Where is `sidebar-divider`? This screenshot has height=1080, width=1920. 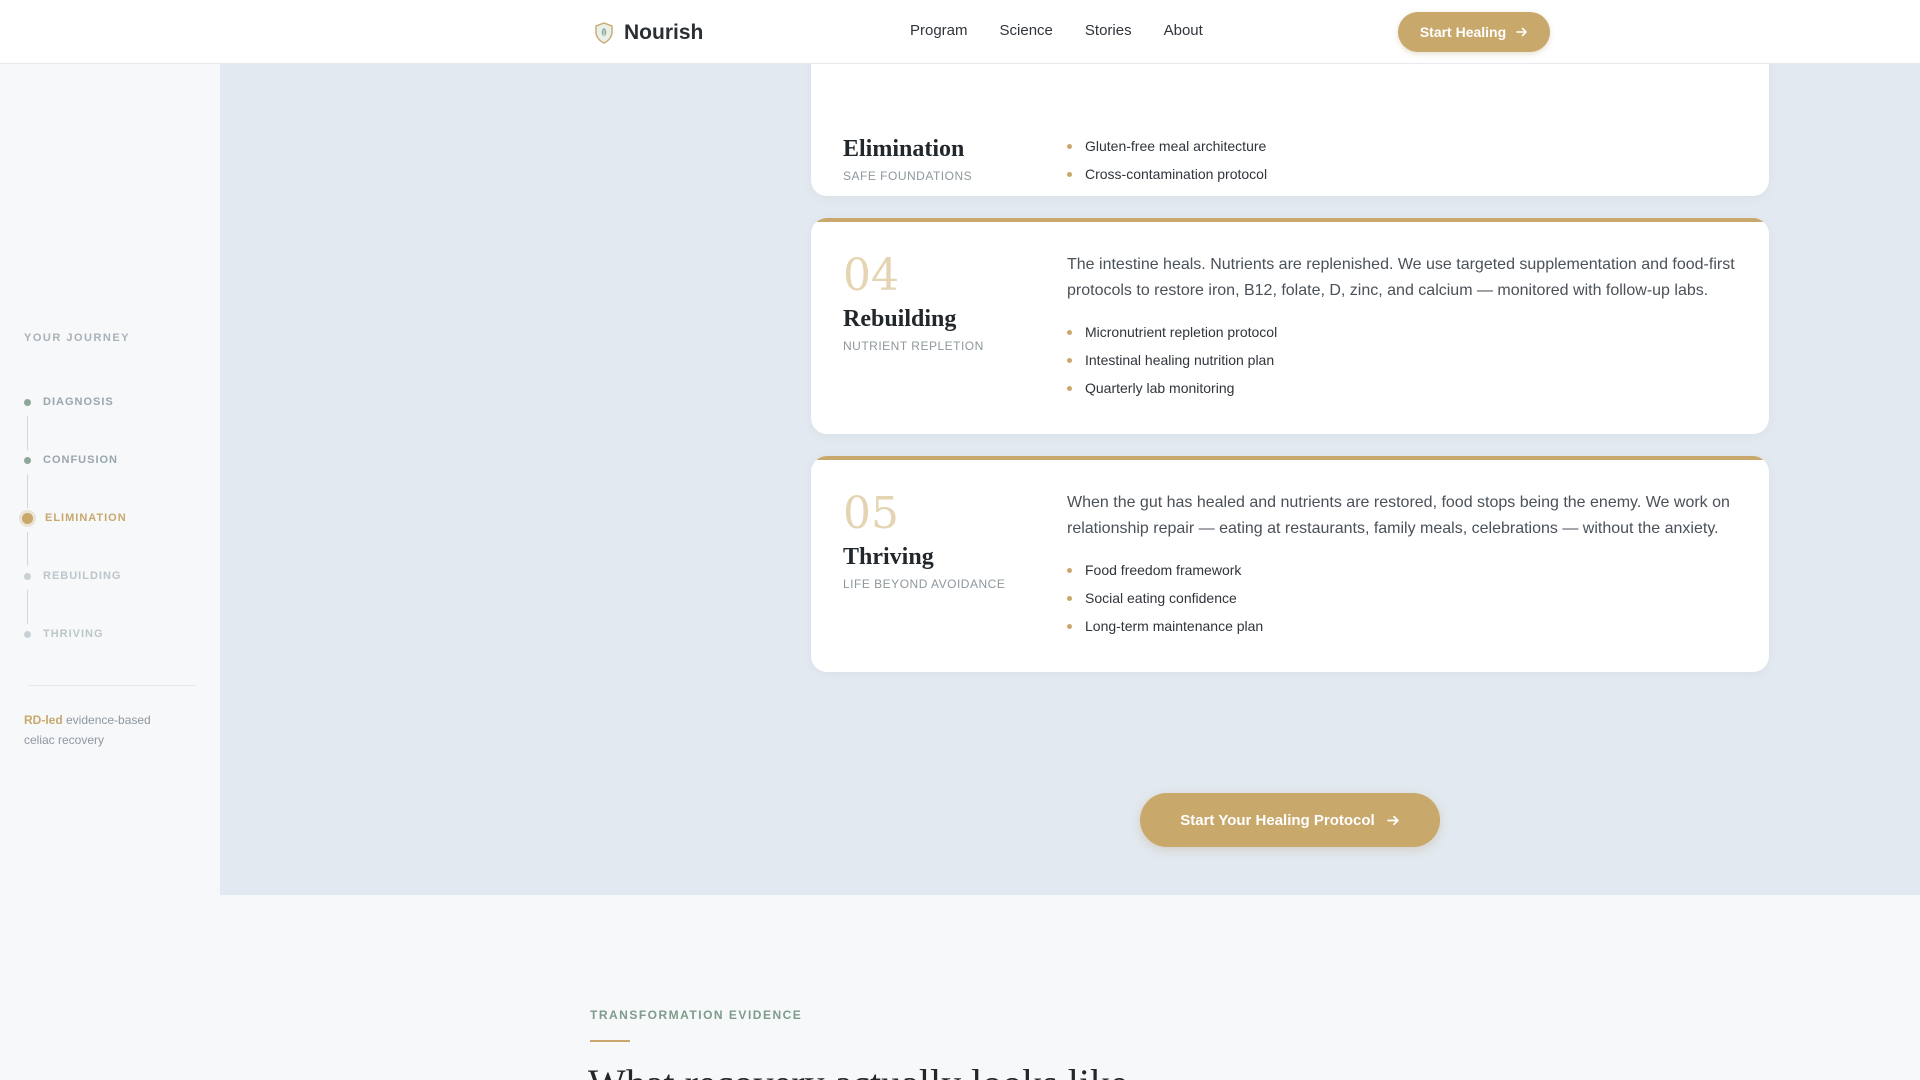
sidebar-divider is located at coordinates (112, 685).